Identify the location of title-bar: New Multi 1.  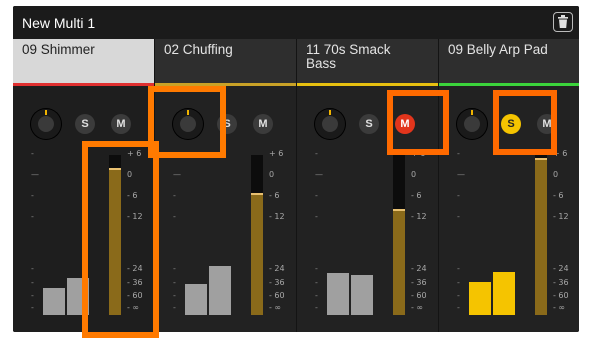
(296, 22).